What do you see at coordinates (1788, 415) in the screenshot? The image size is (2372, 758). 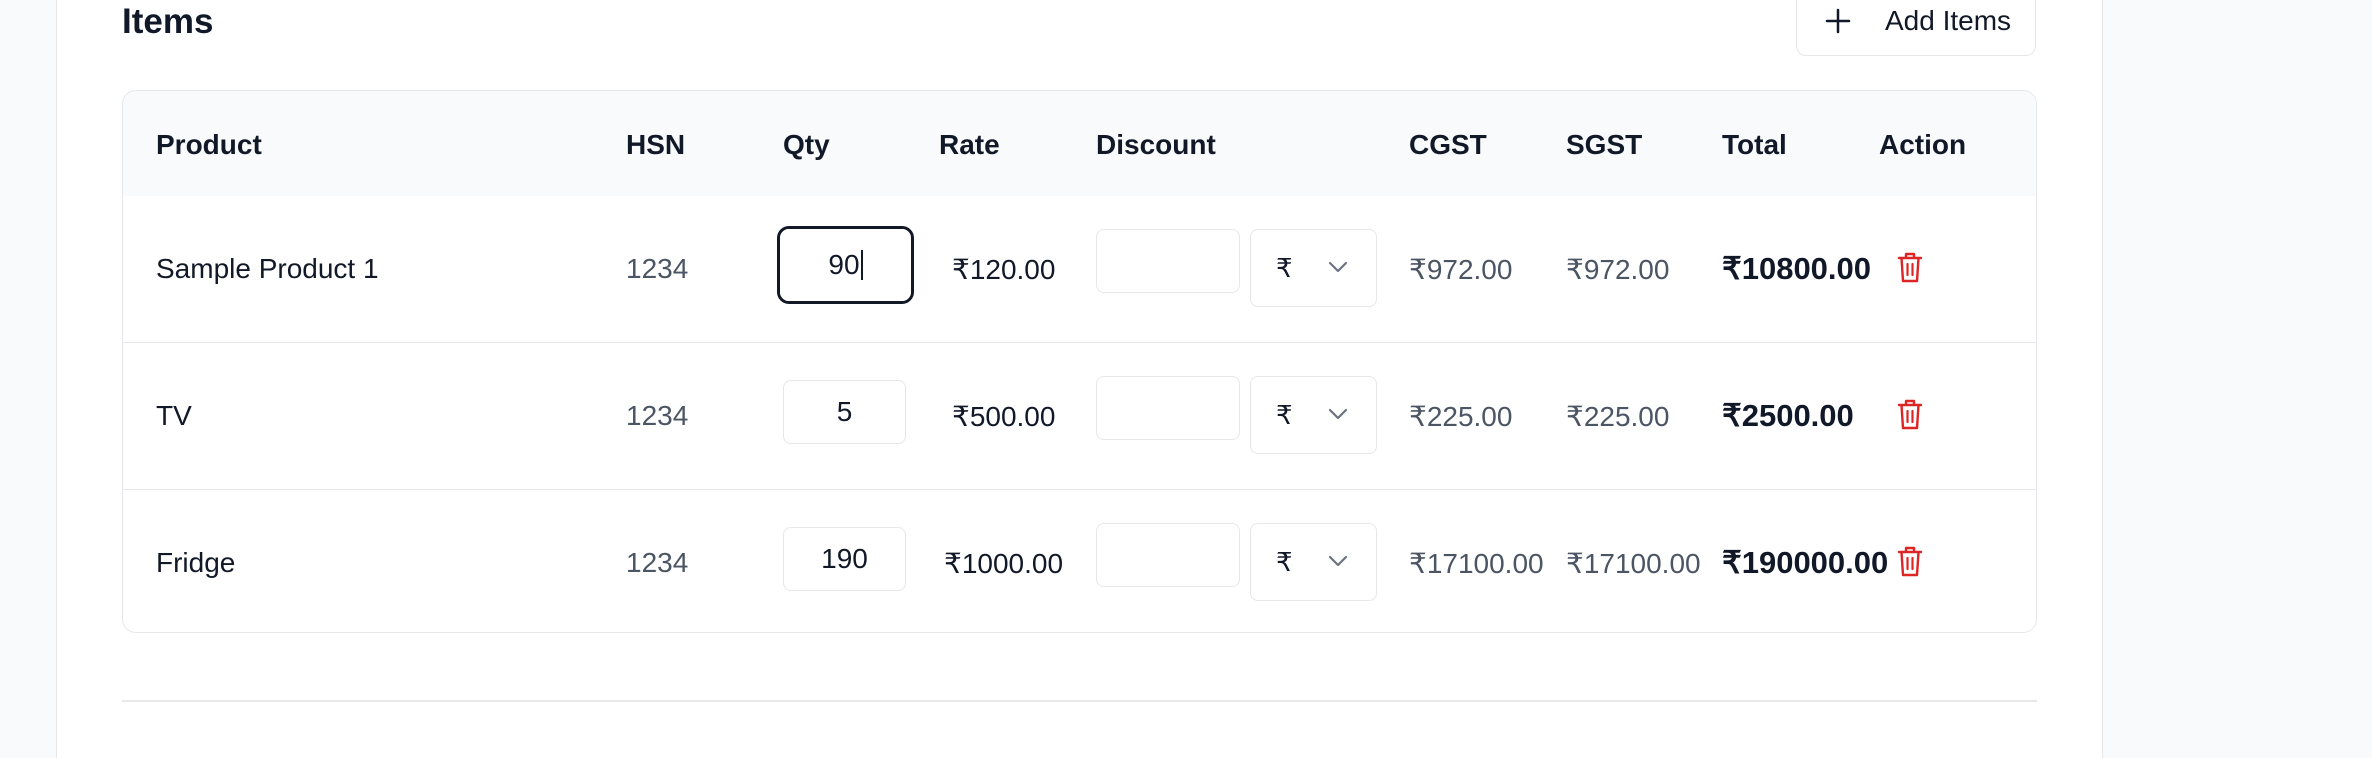 I see `total-value: ₹2500.00` at bounding box center [1788, 415].